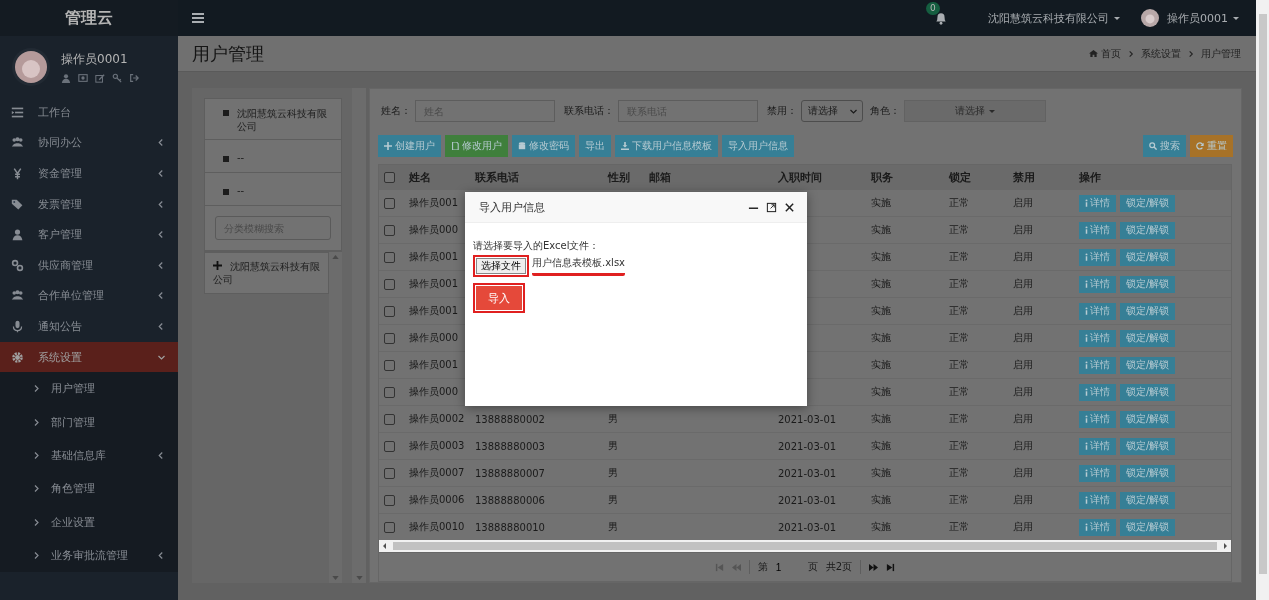 This screenshot has width=1269, height=600. What do you see at coordinates (501, 266) in the screenshot?
I see `choose-file-button: 选择文件` at bounding box center [501, 266].